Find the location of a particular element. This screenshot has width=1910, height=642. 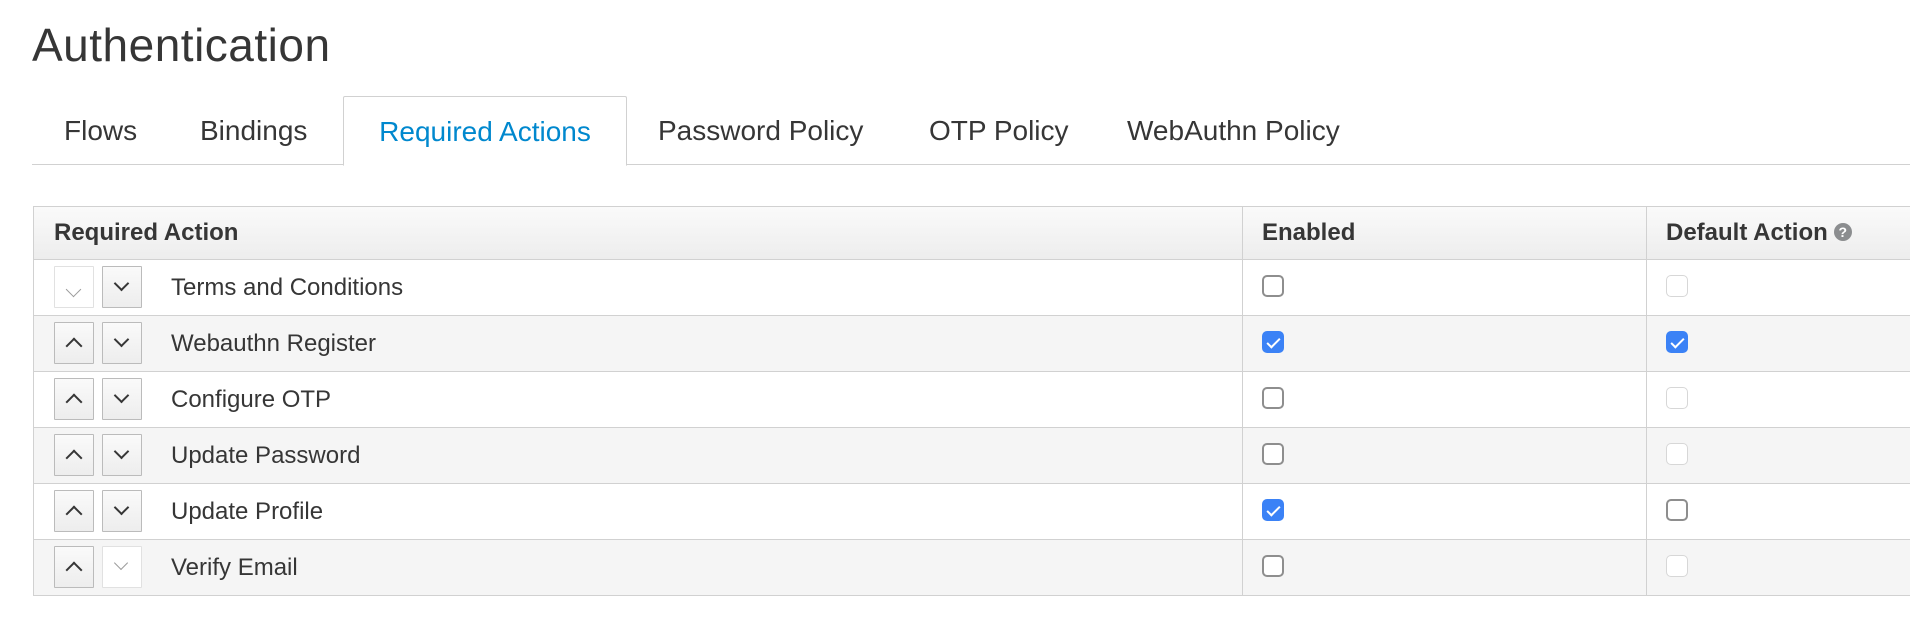

header-default-action-label: Default Action is located at coordinates (1747, 232).